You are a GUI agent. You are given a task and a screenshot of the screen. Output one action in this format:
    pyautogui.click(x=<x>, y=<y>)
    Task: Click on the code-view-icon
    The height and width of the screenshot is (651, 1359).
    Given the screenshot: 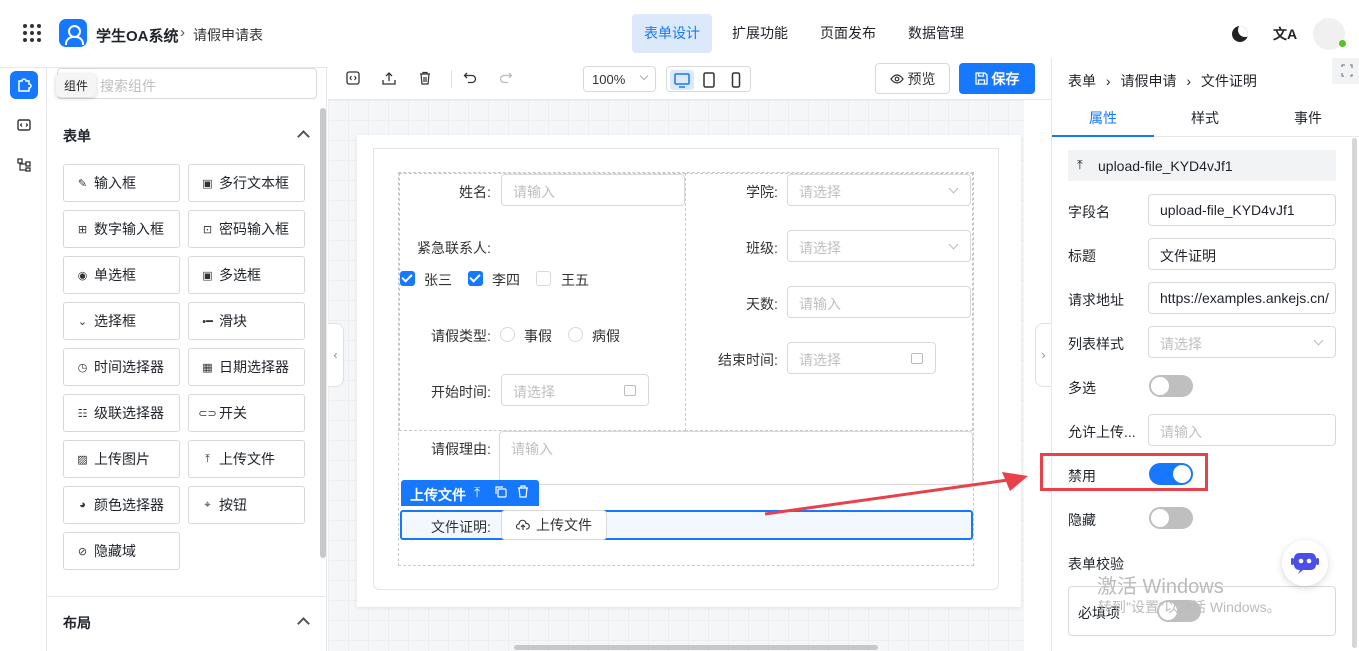 What is the action you would take?
    pyautogui.click(x=353, y=78)
    